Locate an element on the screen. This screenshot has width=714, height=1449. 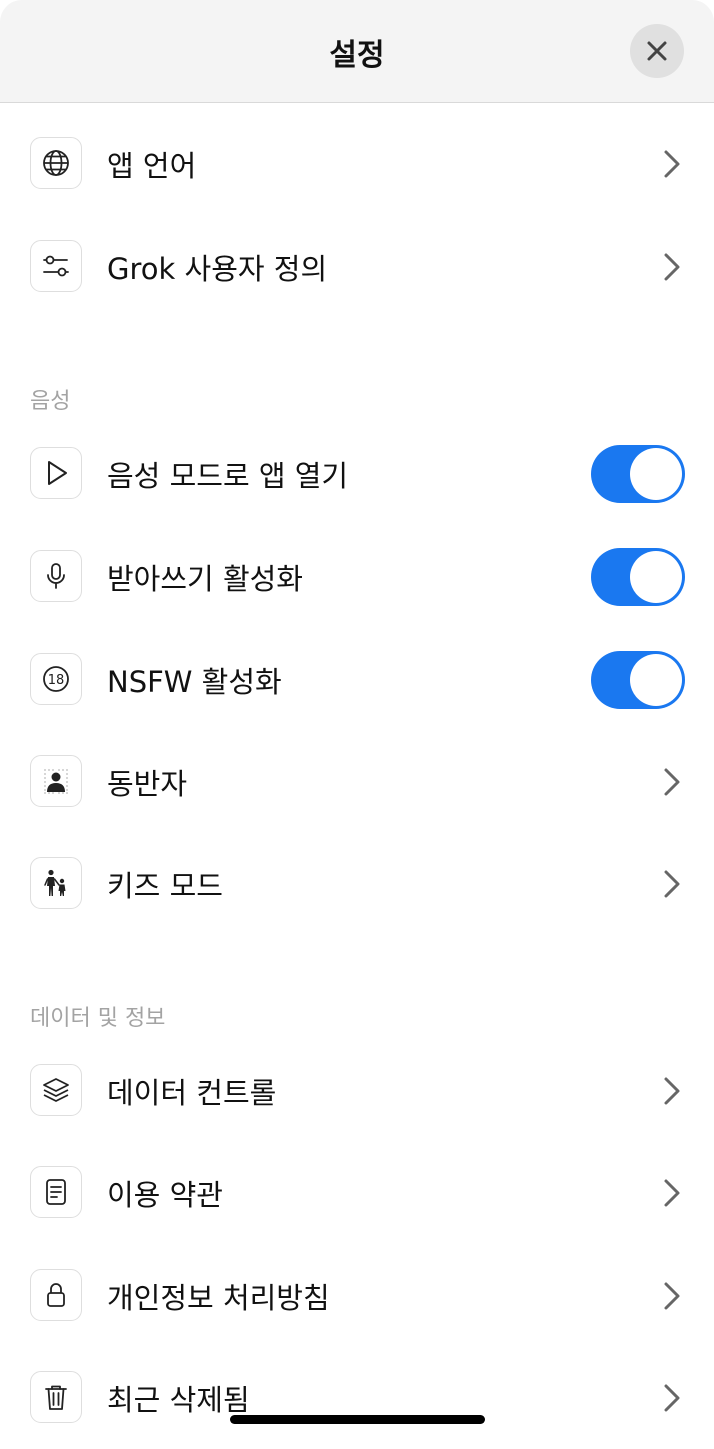
globe-icon is located at coordinates (56, 163).